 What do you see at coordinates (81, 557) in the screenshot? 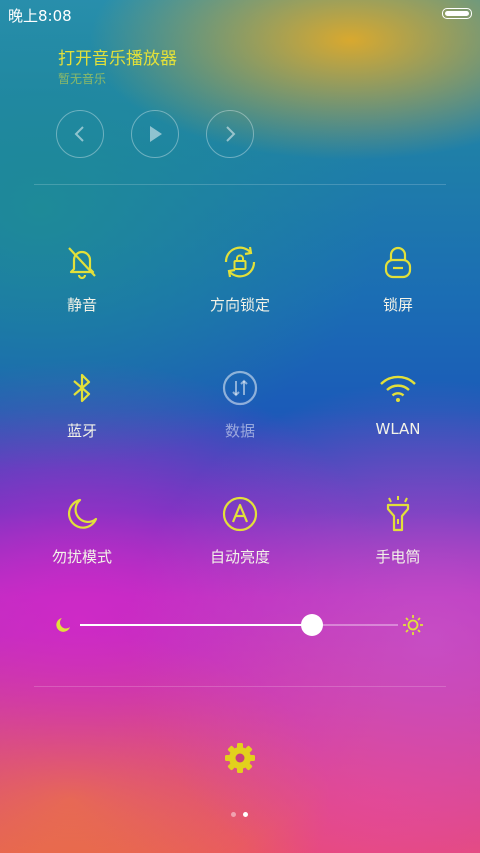
I see `toggle-label: 勿扰模式` at bounding box center [81, 557].